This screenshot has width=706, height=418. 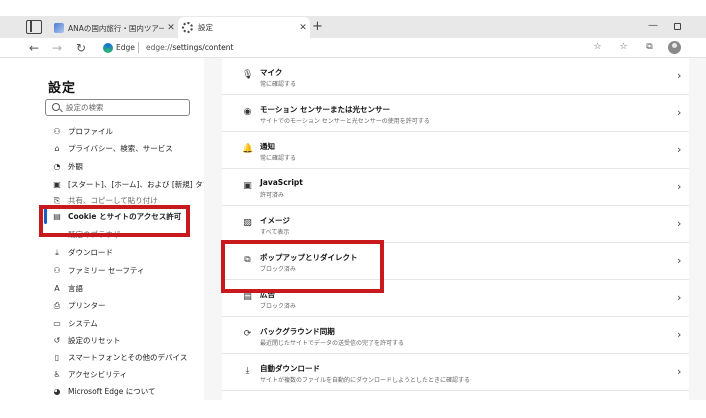 I want to click on row-title: 通知, so click(x=267, y=146).